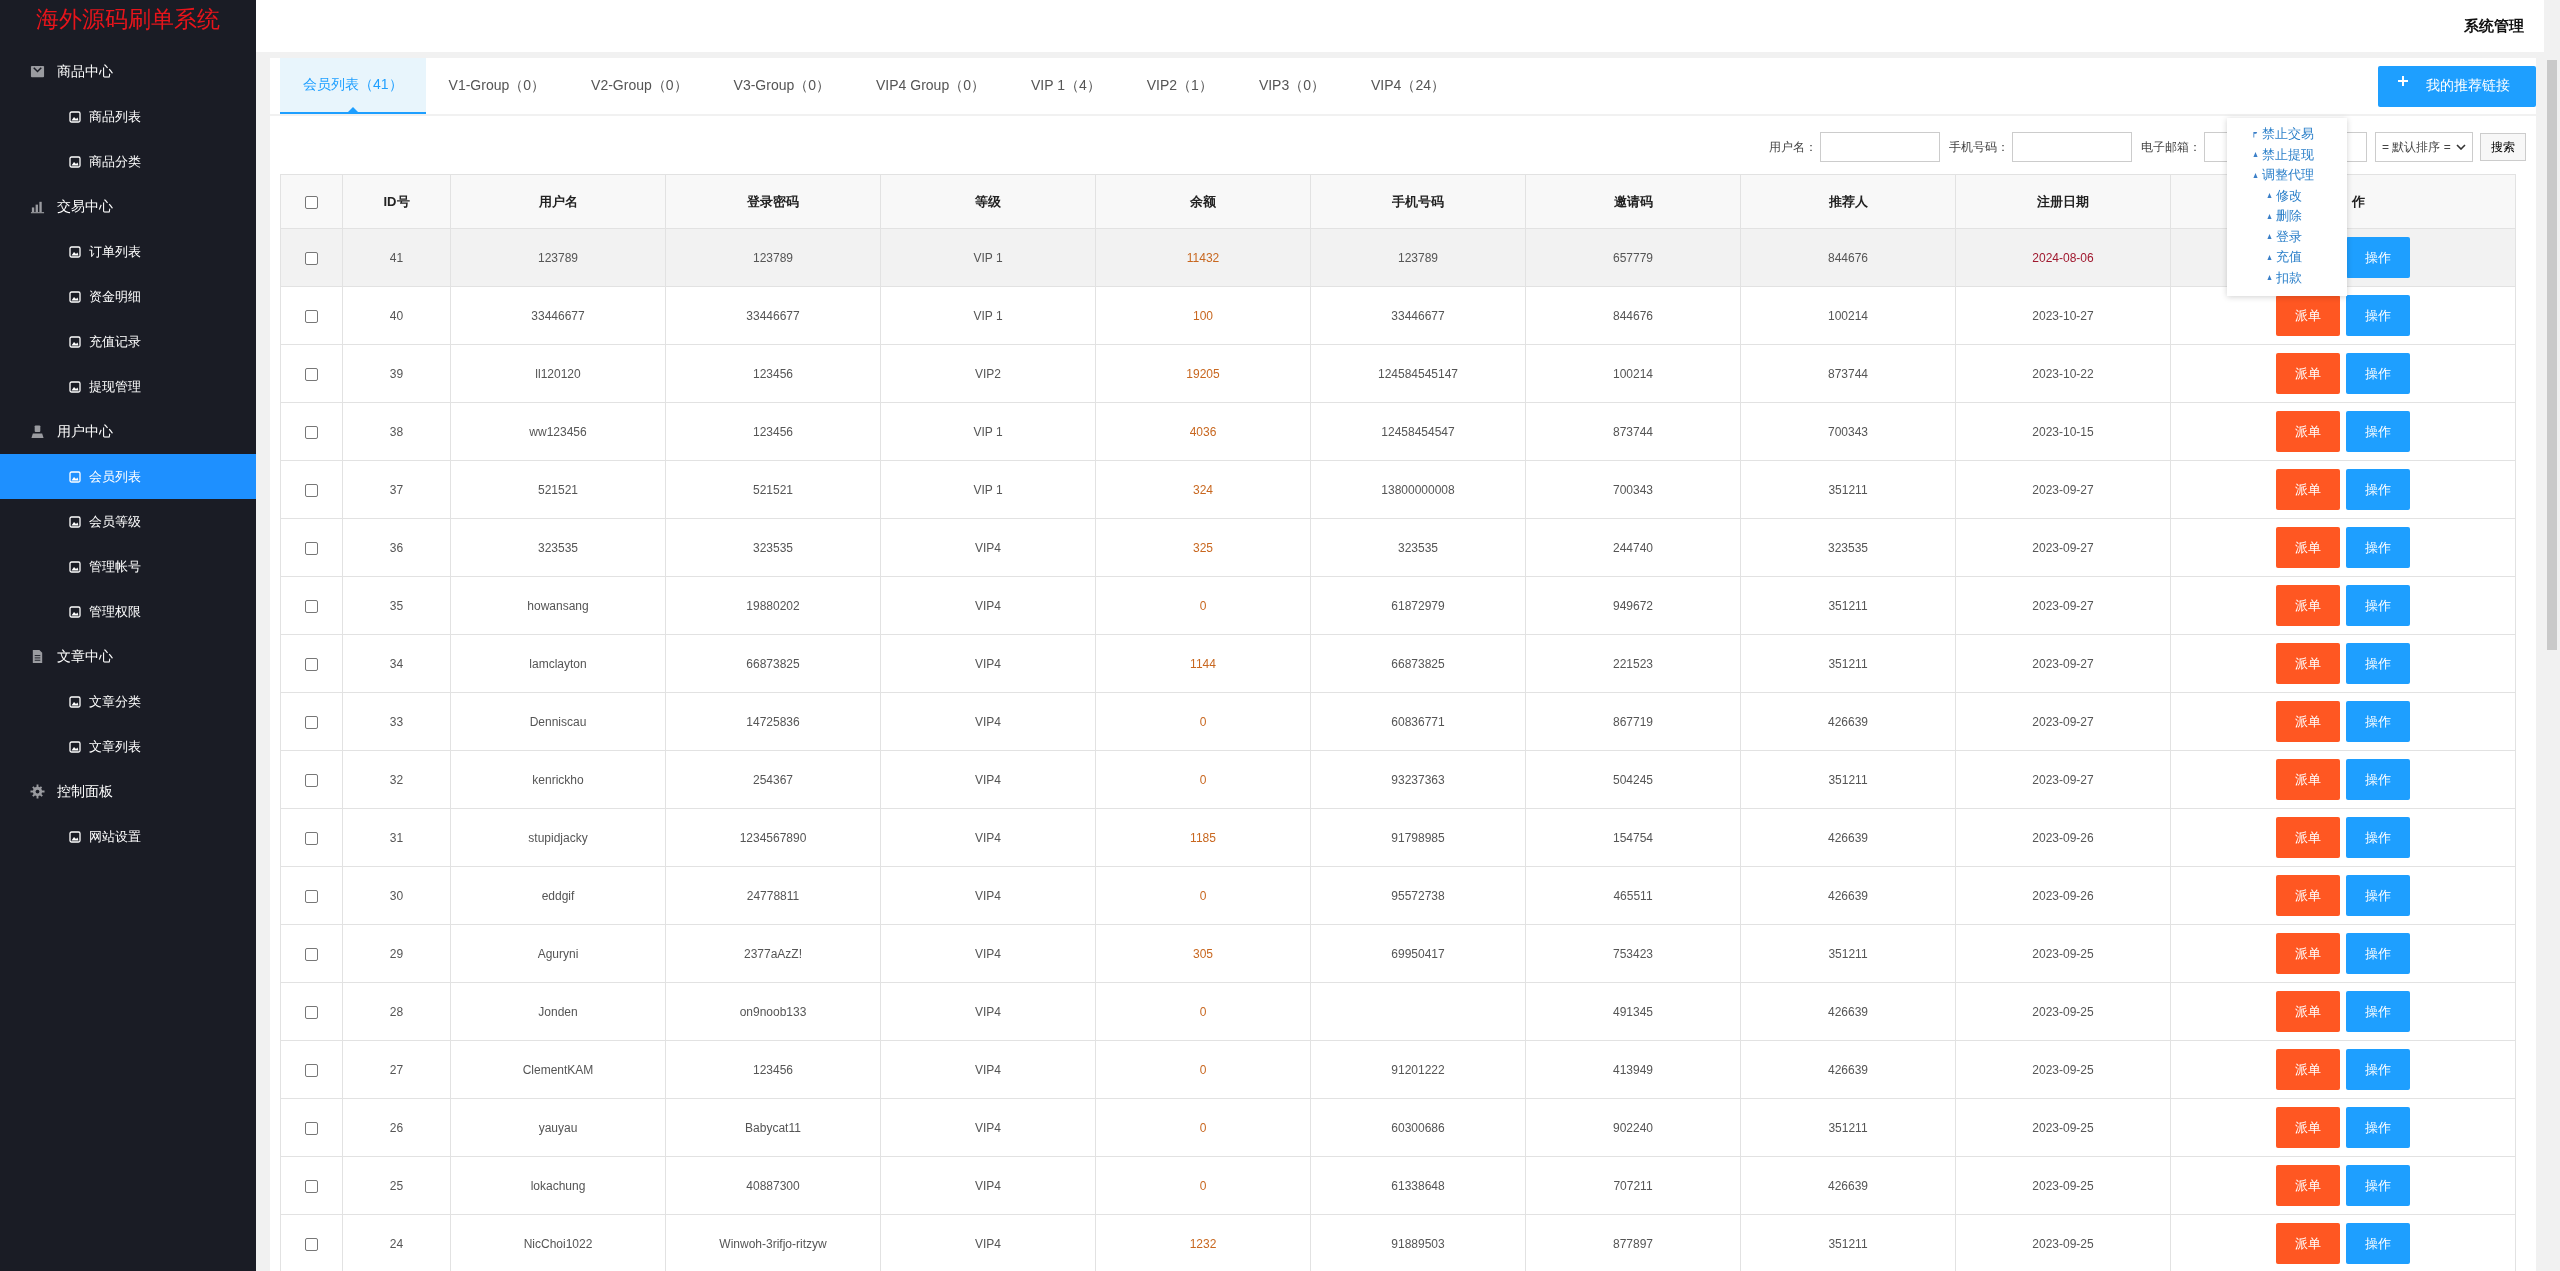  Describe the element at coordinates (2287, 236) in the screenshot. I see `menu-item: 登录` at that location.